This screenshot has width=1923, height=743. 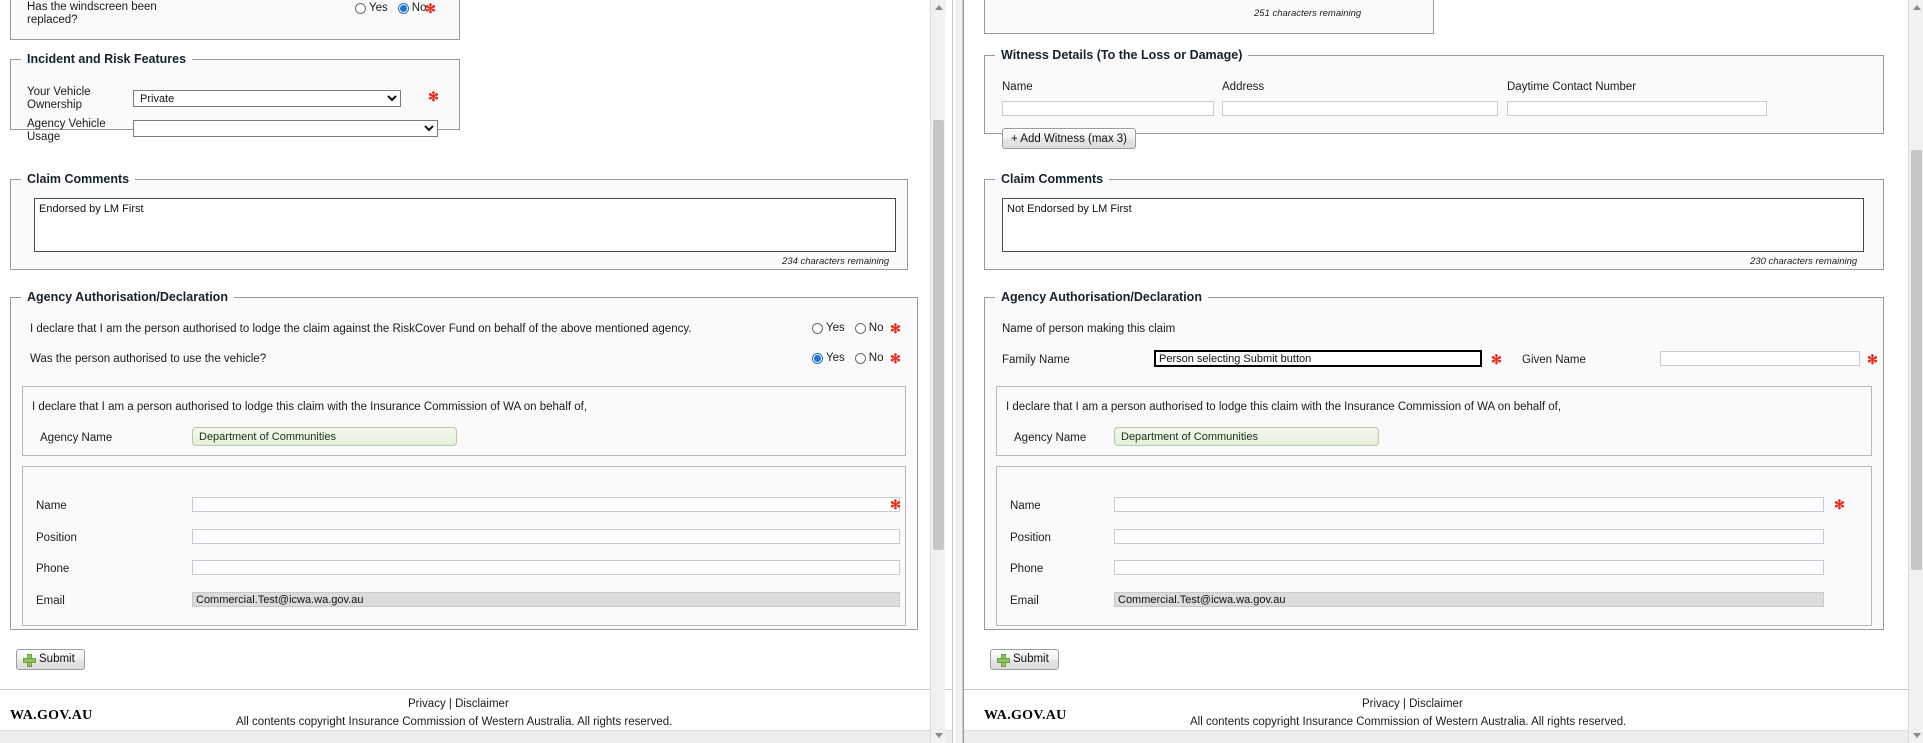 What do you see at coordinates (1050, 438) in the screenshot?
I see `right-agency-name-label: Agency Name` at bounding box center [1050, 438].